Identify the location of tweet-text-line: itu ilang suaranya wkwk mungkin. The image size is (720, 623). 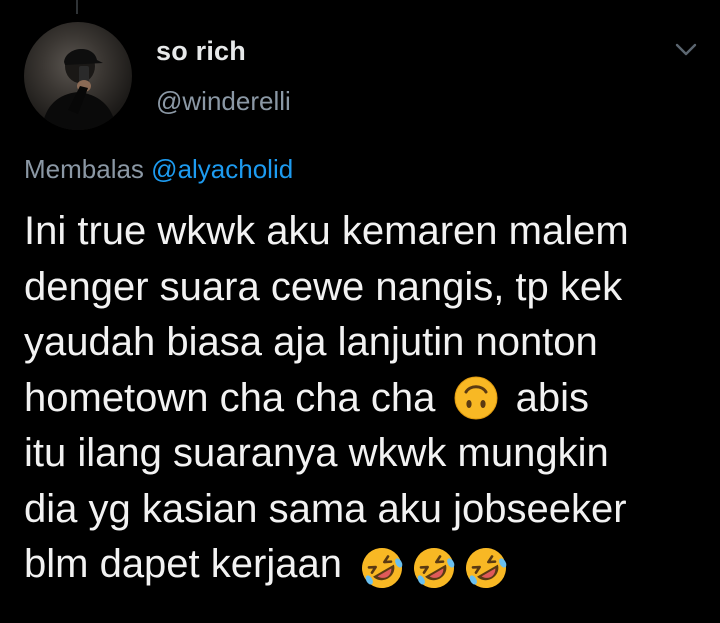
(316, 453).